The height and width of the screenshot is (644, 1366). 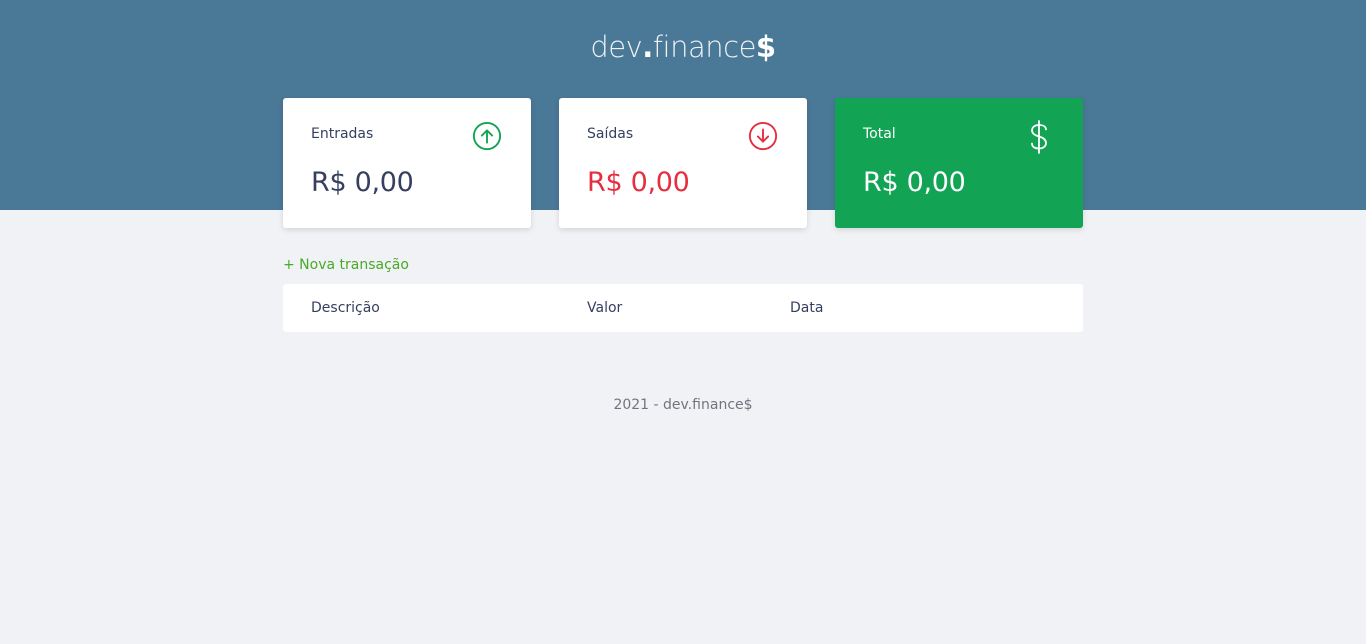 What do you see at coordinates (345, 308) in the screenshot?
I see `column-header-description: Descrição` at bounding box center [345, 308].